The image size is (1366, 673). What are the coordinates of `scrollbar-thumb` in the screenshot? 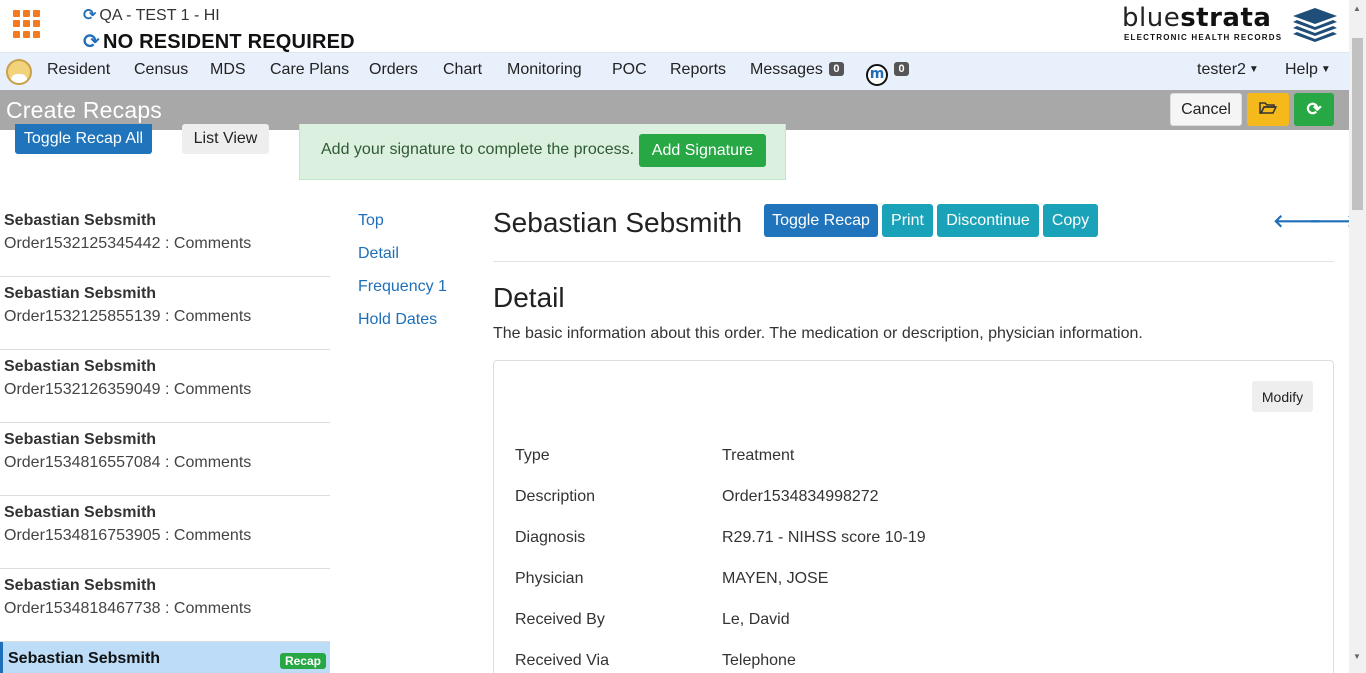 It's located at (1357, 124).